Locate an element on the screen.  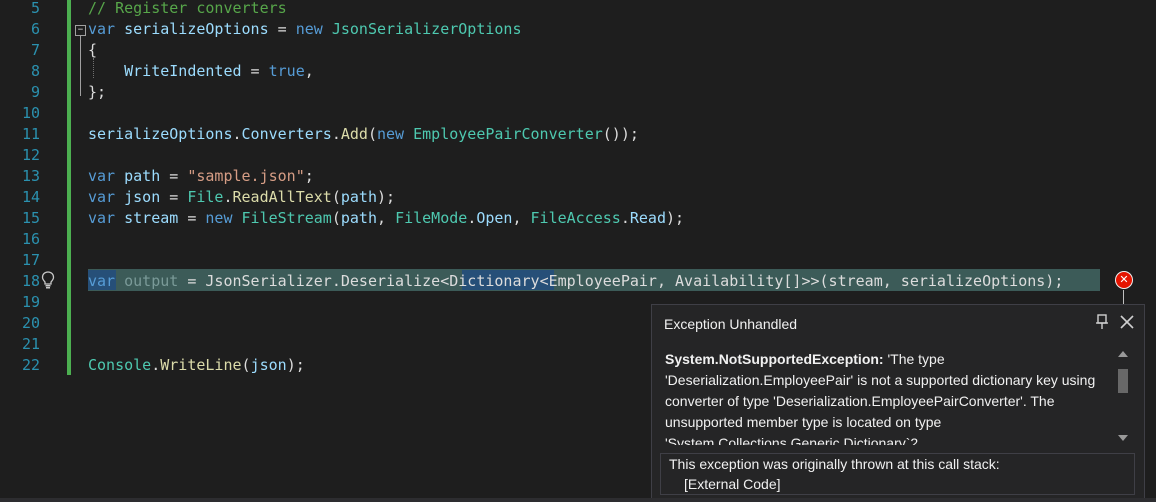
code-identifier: stream is located at coordinates (151, 218).